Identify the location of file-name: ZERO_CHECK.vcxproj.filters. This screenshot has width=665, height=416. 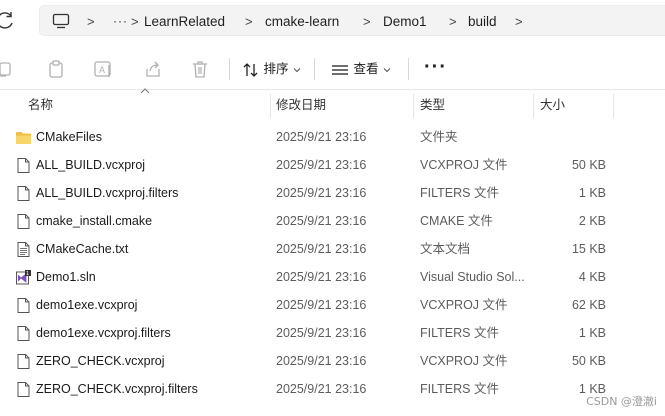
(117, 389).